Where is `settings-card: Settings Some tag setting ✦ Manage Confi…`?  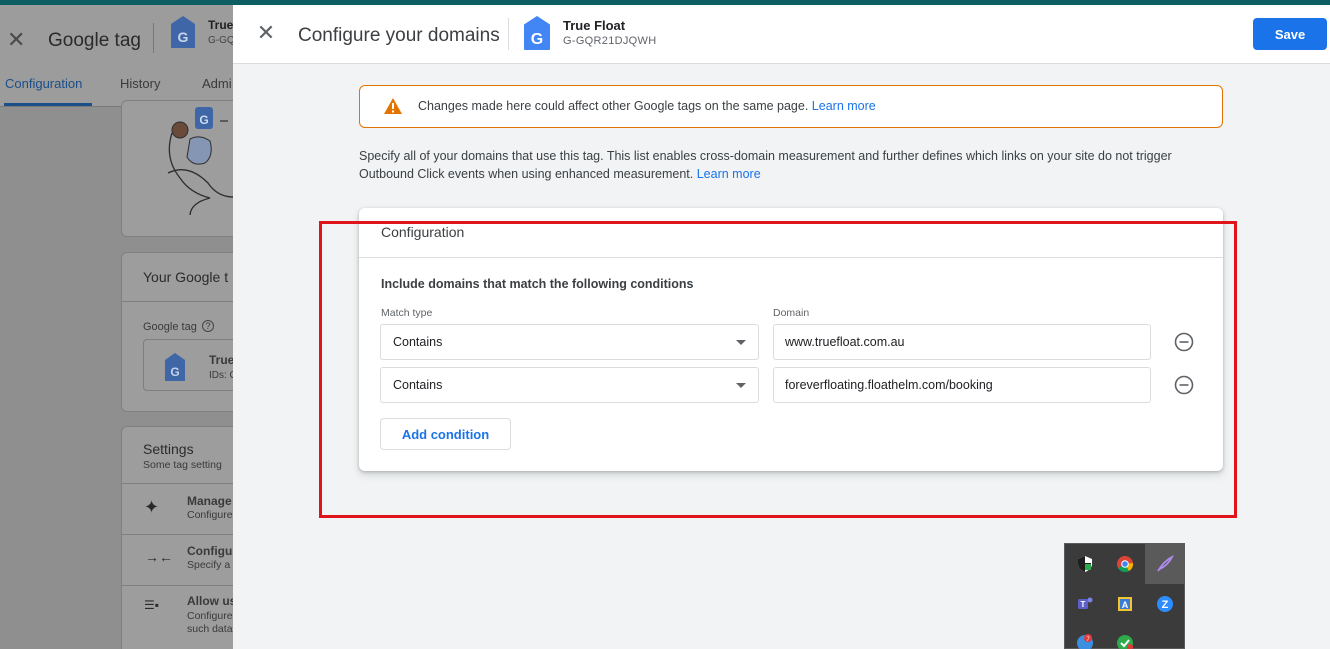 settings-card: Settings Some tag setting ✦ Manage Confi… is located at coordinates (180, 537).